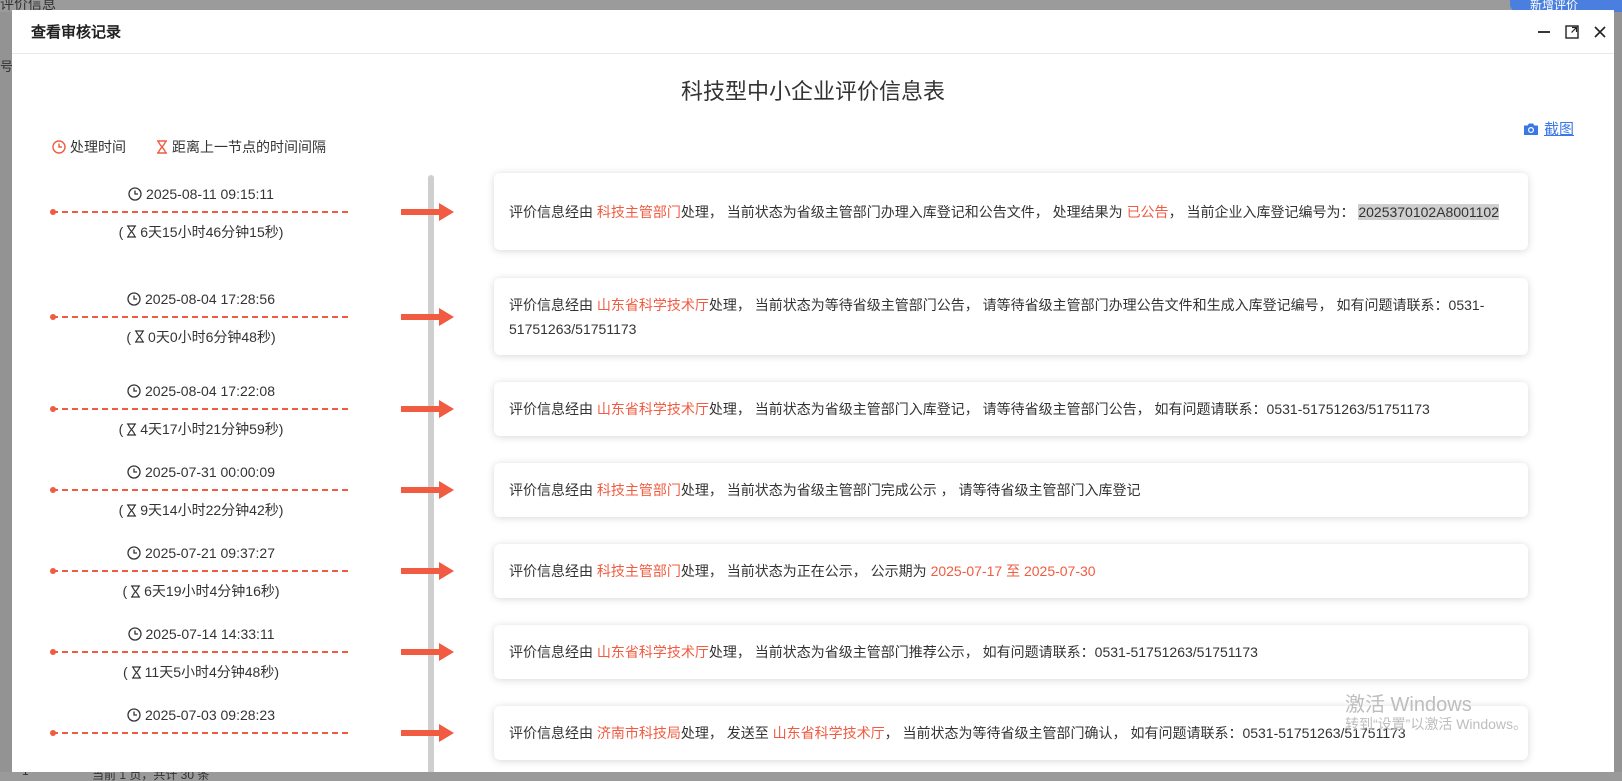 The height and width of the screenshot is (781, 1622). Describe the element at coordinates (210, 715) in the screenshot. I see `record-timestamp-text: 2025-07-03 09:28:23` at that location.